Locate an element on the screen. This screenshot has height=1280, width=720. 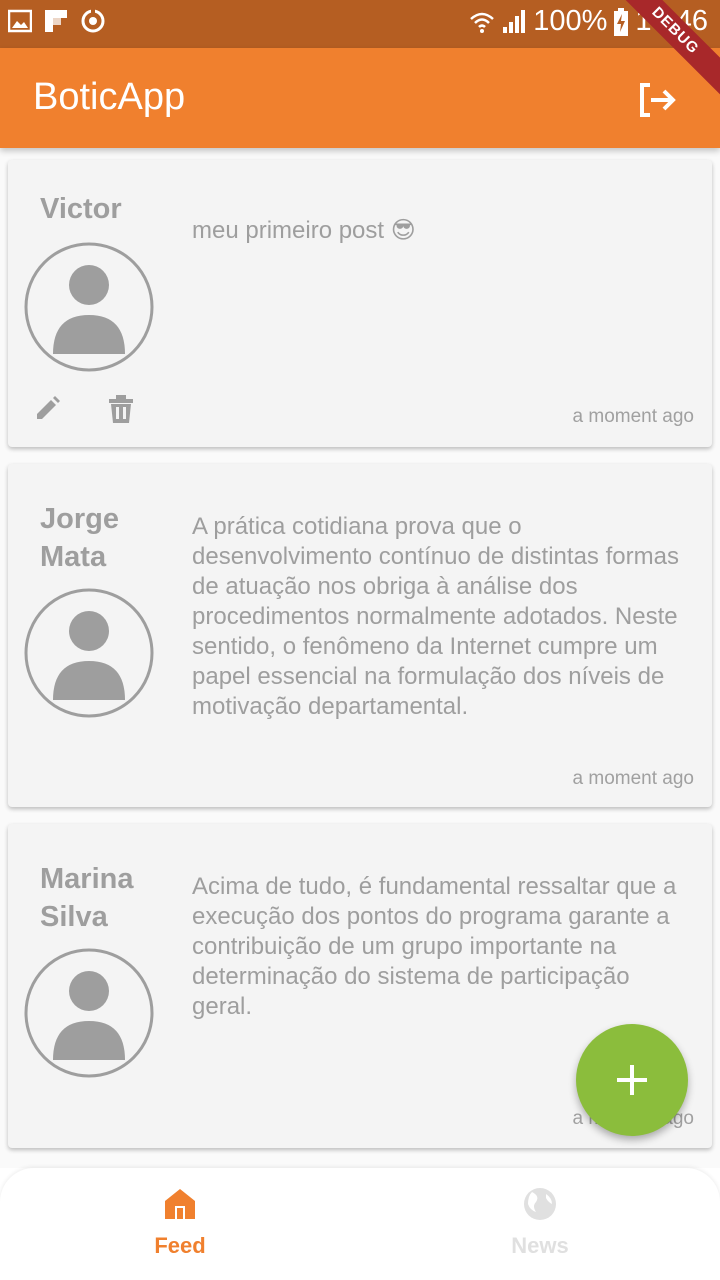
edit-button is located at coordinates (47, 409).